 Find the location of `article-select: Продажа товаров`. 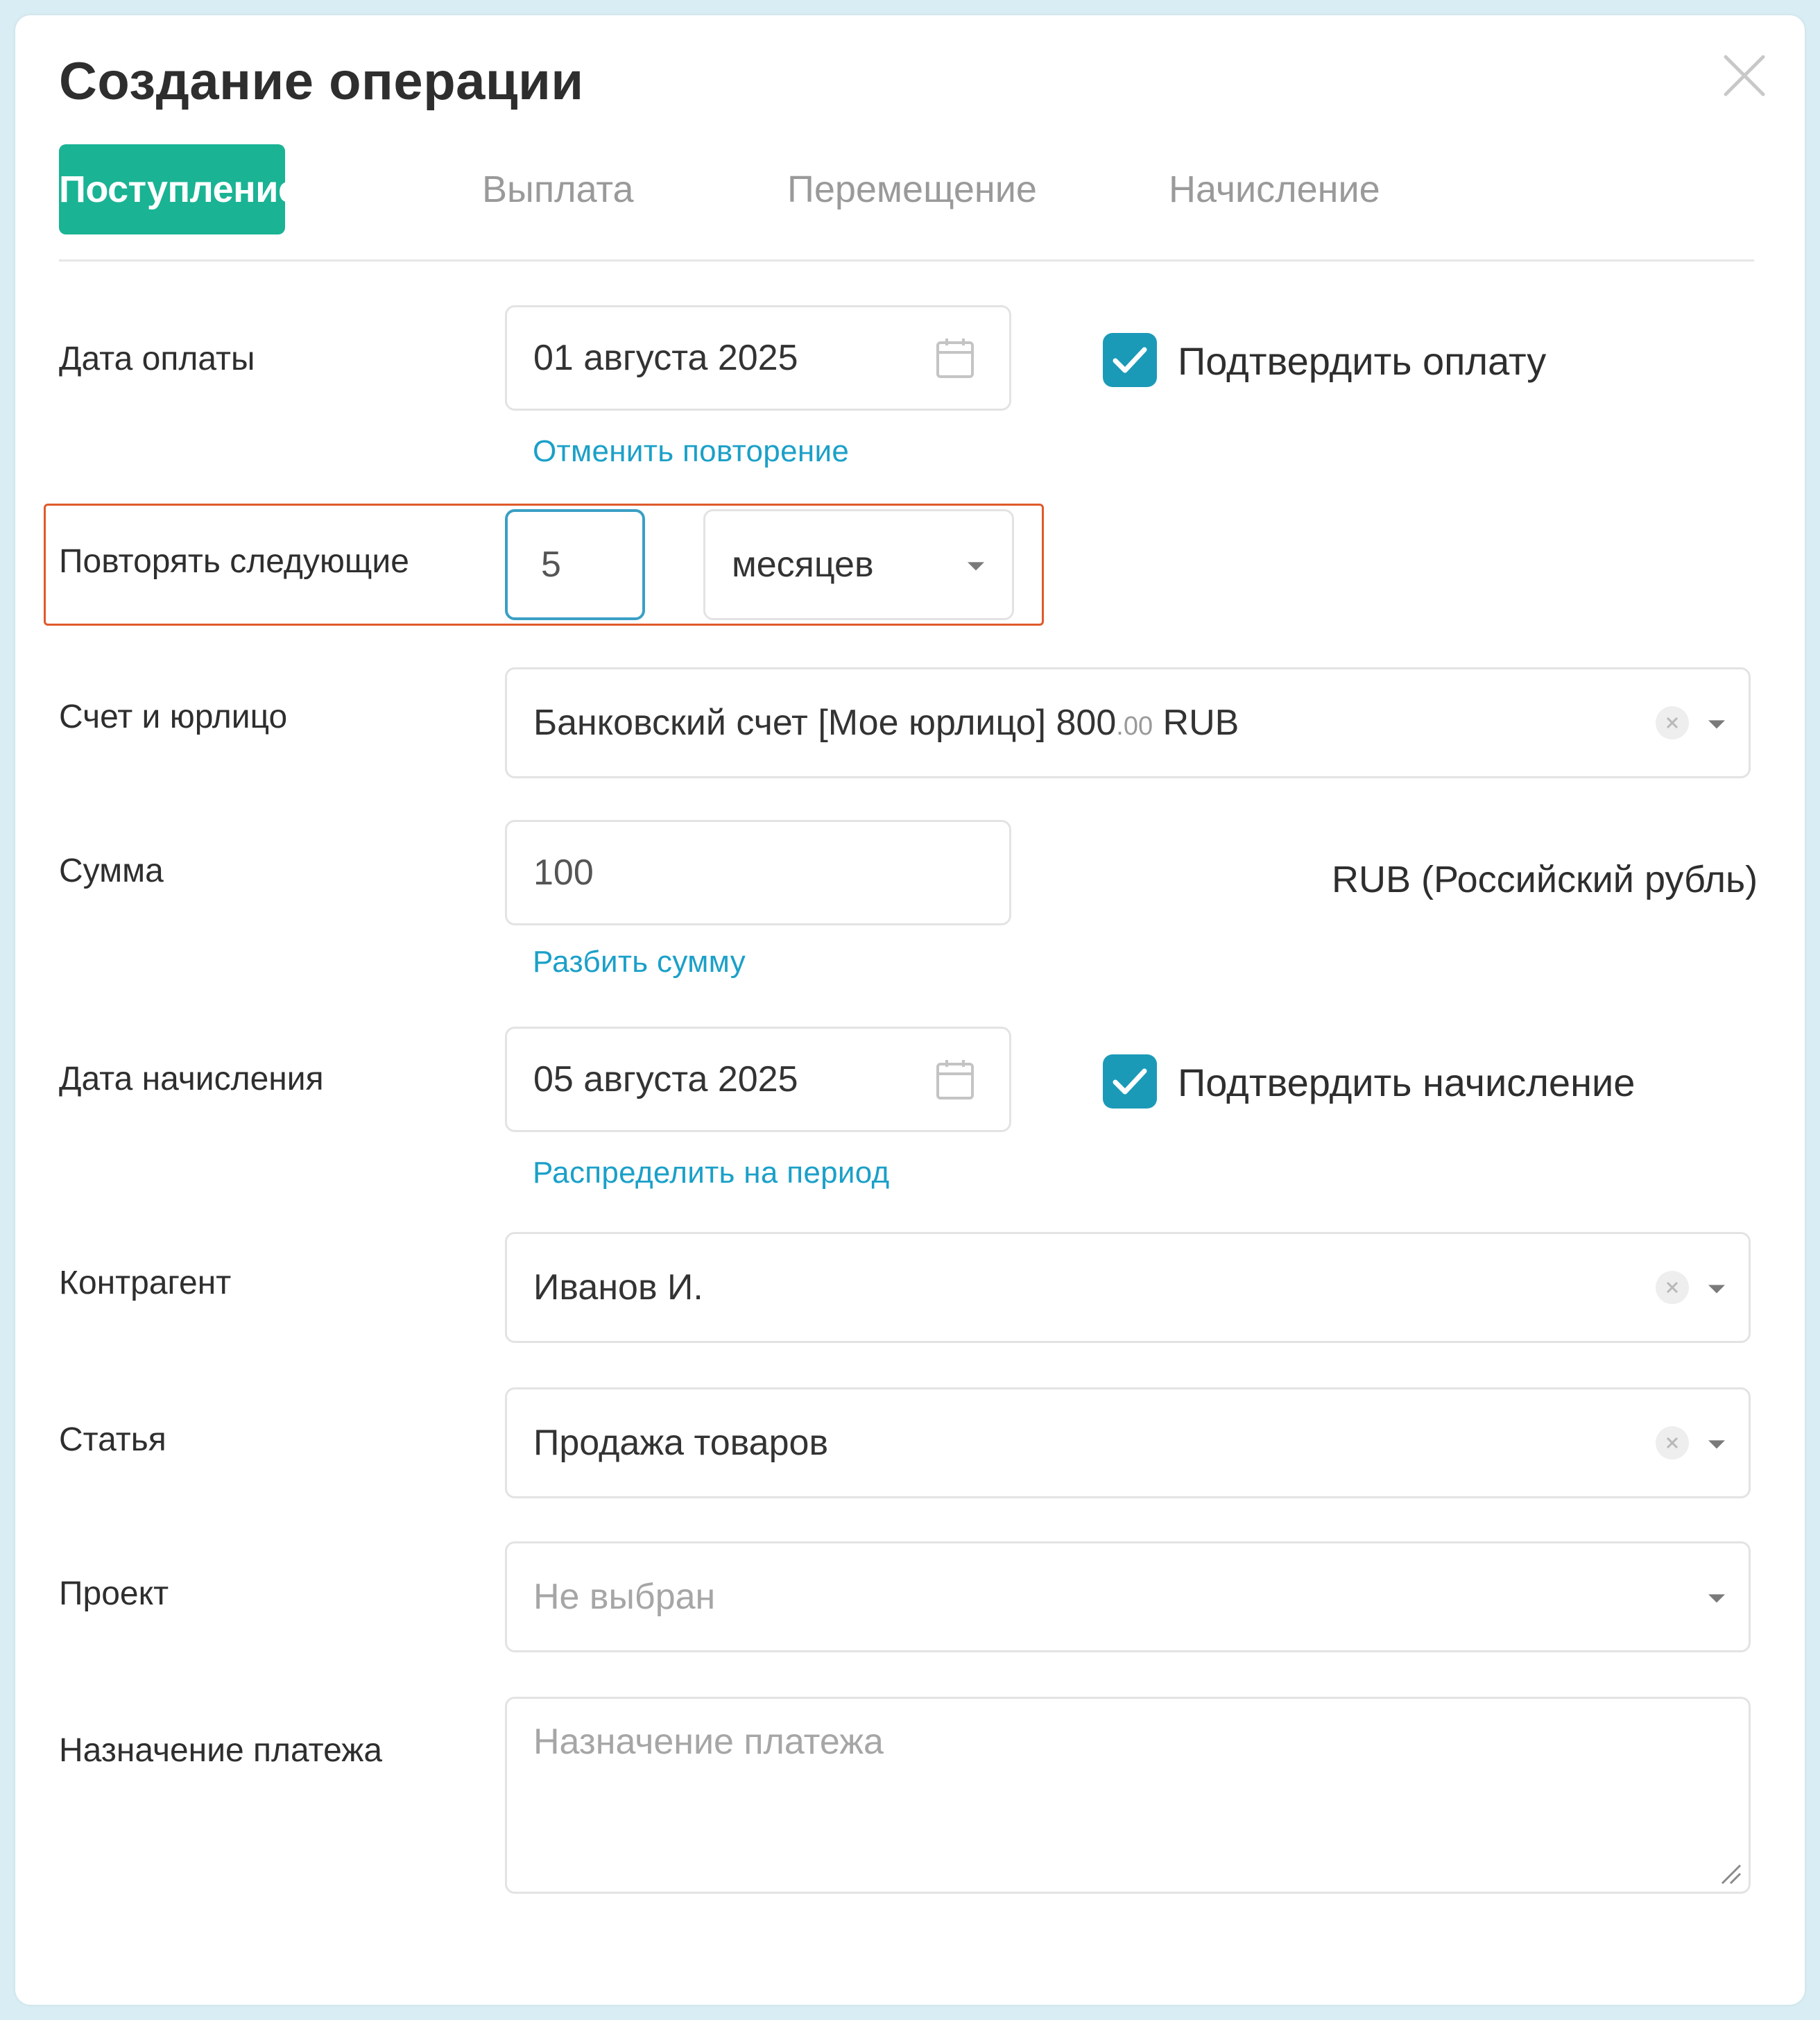

article-select: Продажа товаров is located at coordinates (1128, 1442).